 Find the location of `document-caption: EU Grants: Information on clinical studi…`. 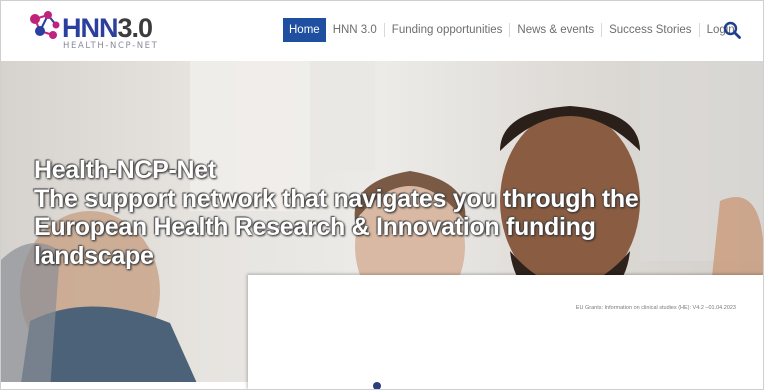

document-caption: EU Grants: Information on clinical studi… is located at coordinates (655, 308).